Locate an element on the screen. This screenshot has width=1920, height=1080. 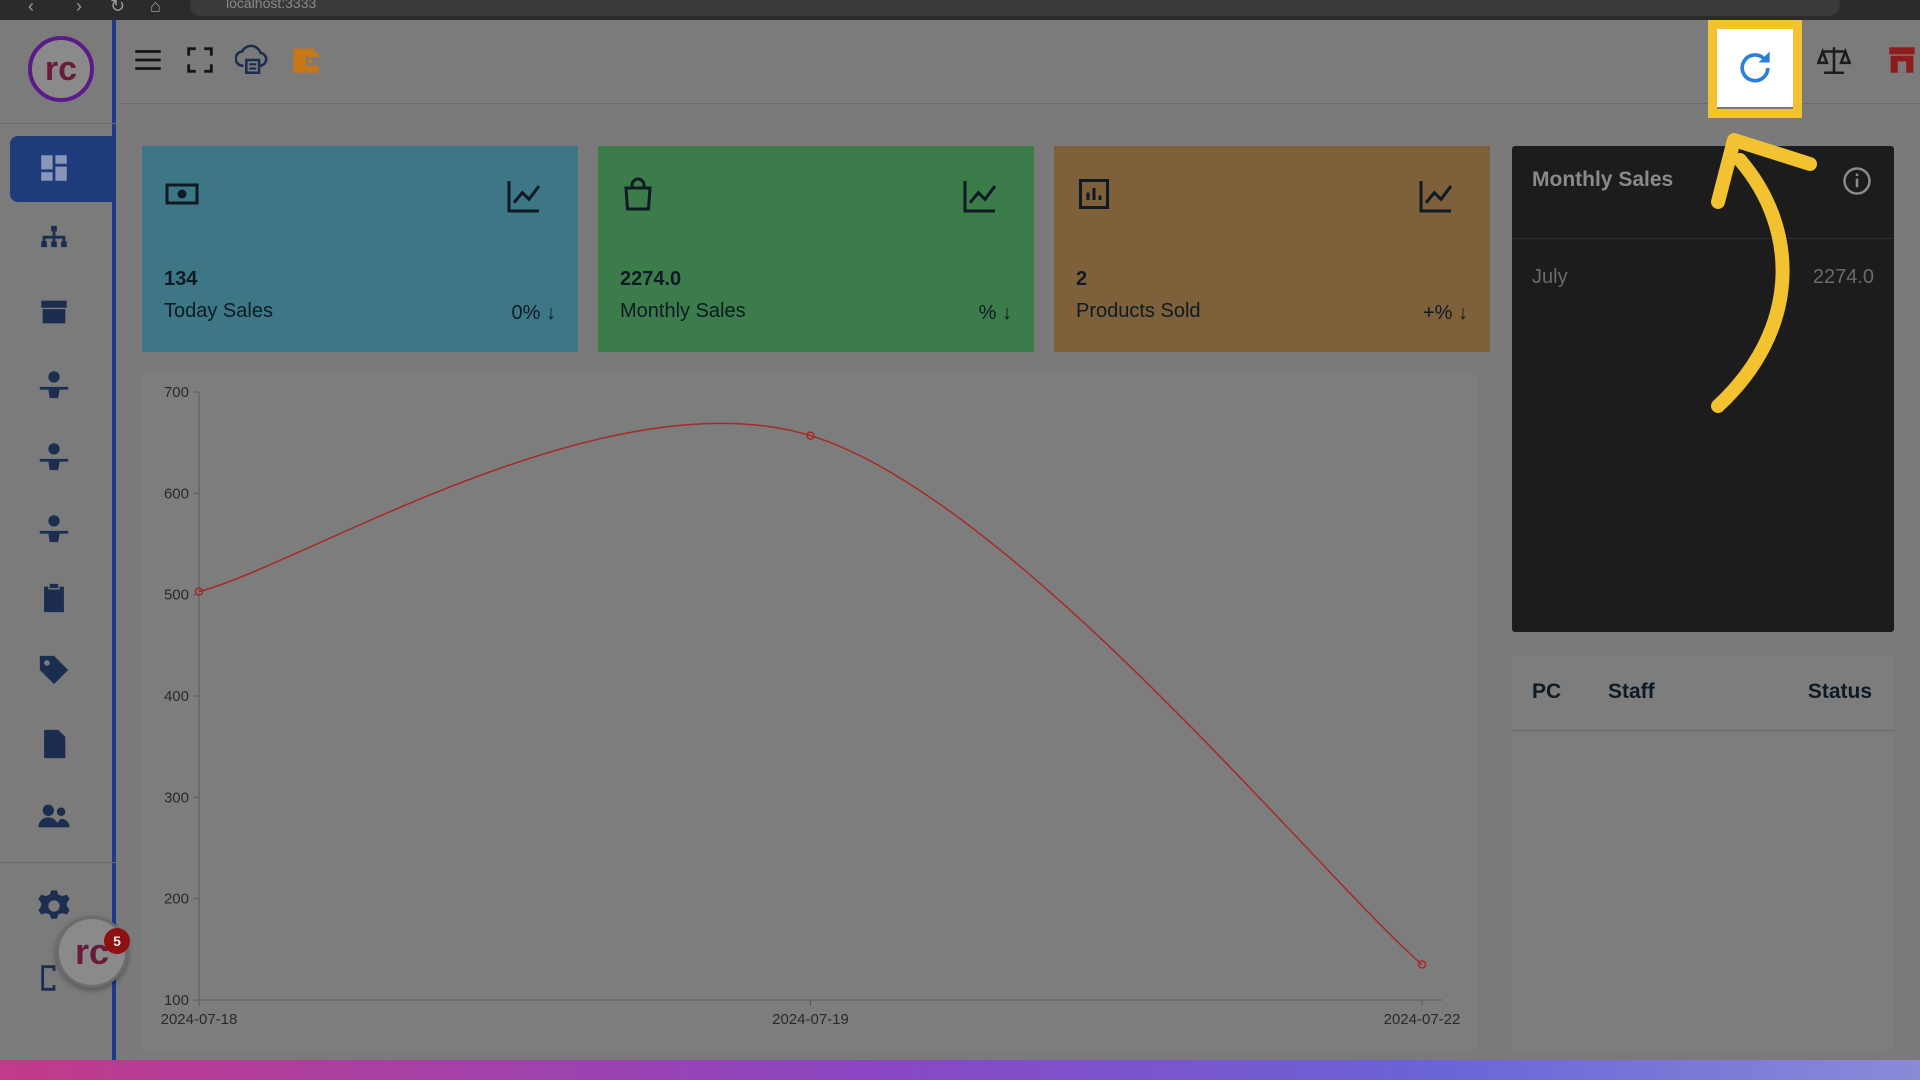
fullscreen-button is located at coordinates (200, 60).